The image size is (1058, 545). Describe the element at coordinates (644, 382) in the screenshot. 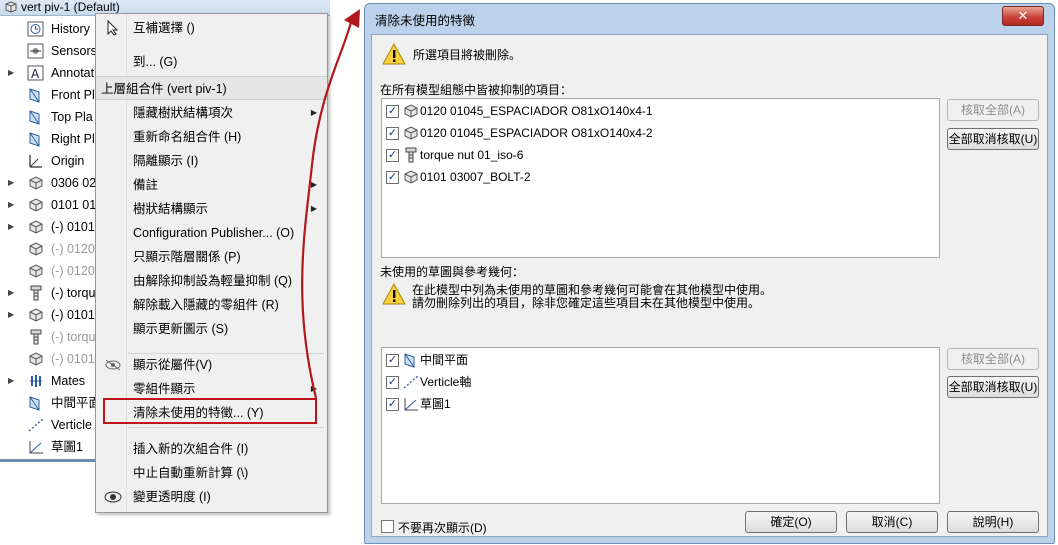

I see `list-item: ✓ Verticle軸` at that location.